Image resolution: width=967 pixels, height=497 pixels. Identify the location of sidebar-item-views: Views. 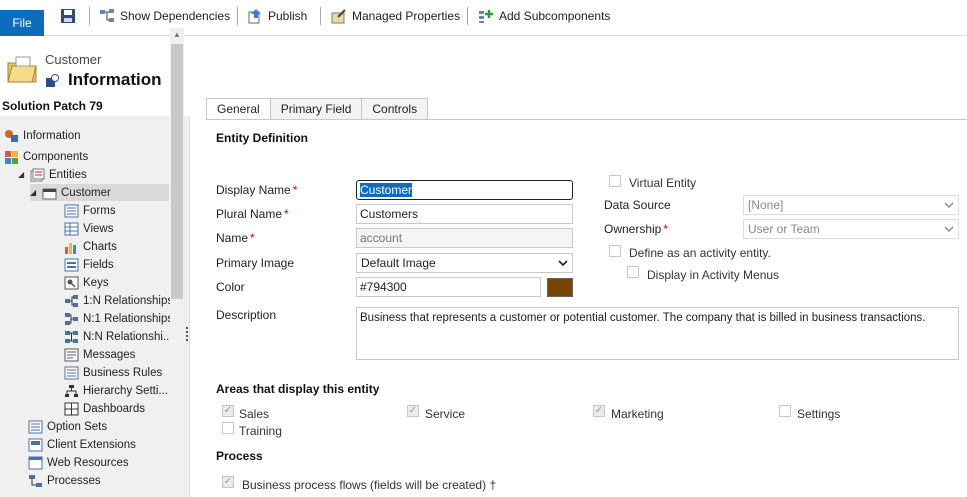
(88, 228).